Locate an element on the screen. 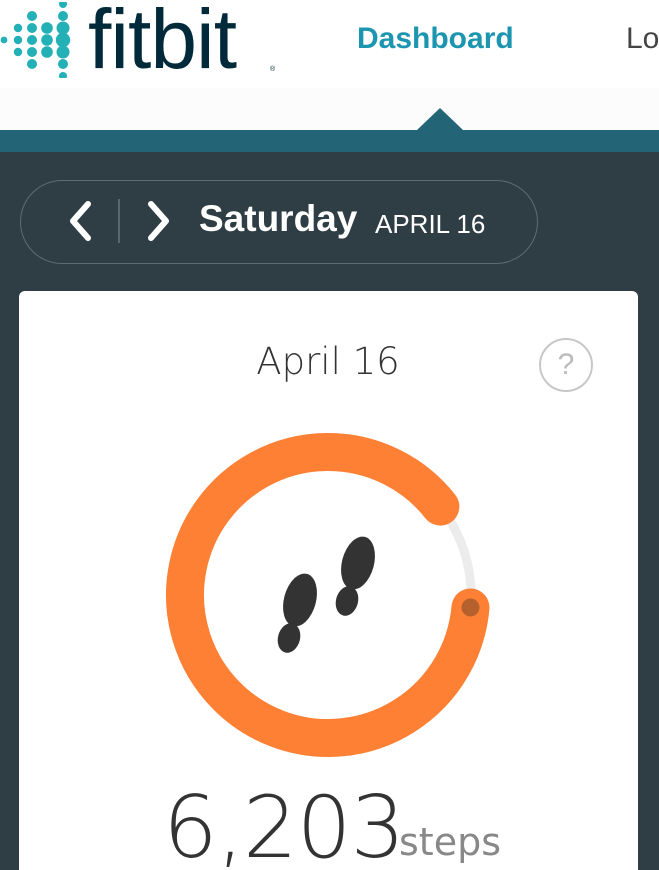 This screenshot has height=870, width=659. selected-day: Saturday is located at coordinates (278, 218).